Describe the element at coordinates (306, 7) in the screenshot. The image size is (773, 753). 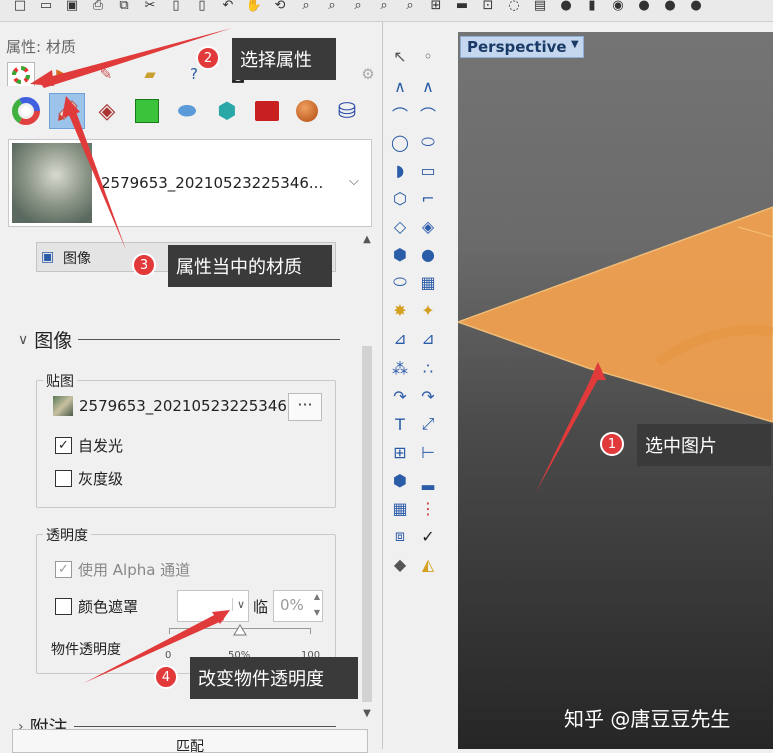
I see `zoom-icon: ⌕` at that location.